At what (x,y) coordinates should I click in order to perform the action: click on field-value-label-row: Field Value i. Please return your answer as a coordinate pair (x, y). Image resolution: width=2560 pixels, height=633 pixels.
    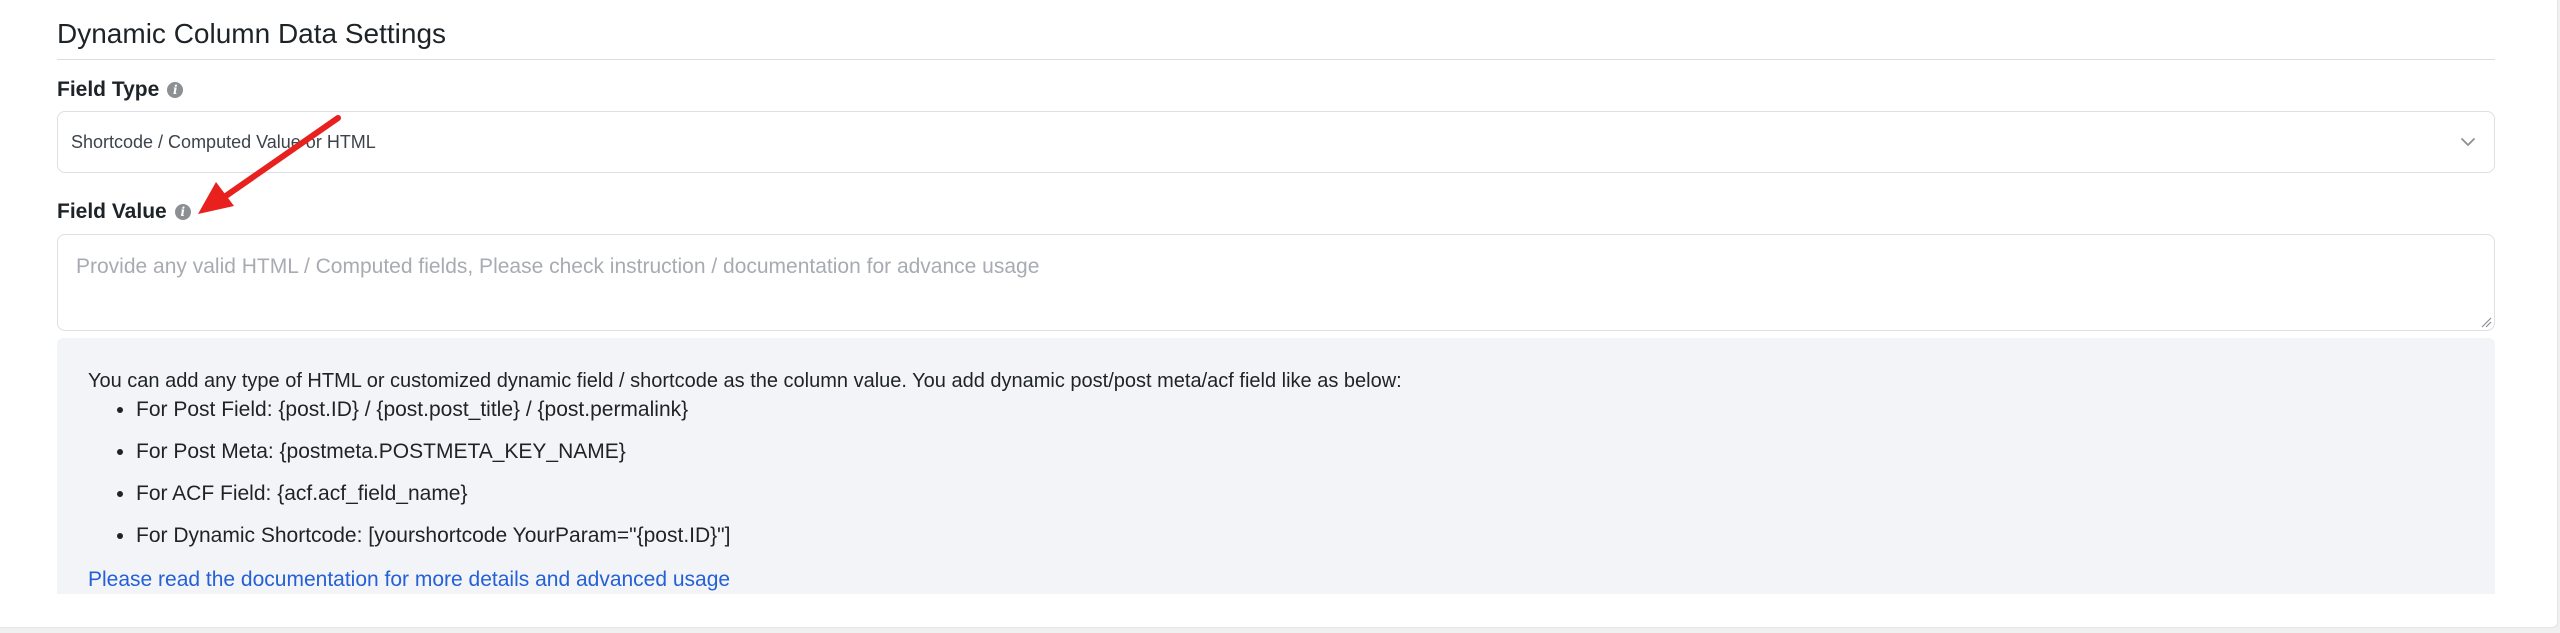
    Looking at the image, I should click on (124, 212).